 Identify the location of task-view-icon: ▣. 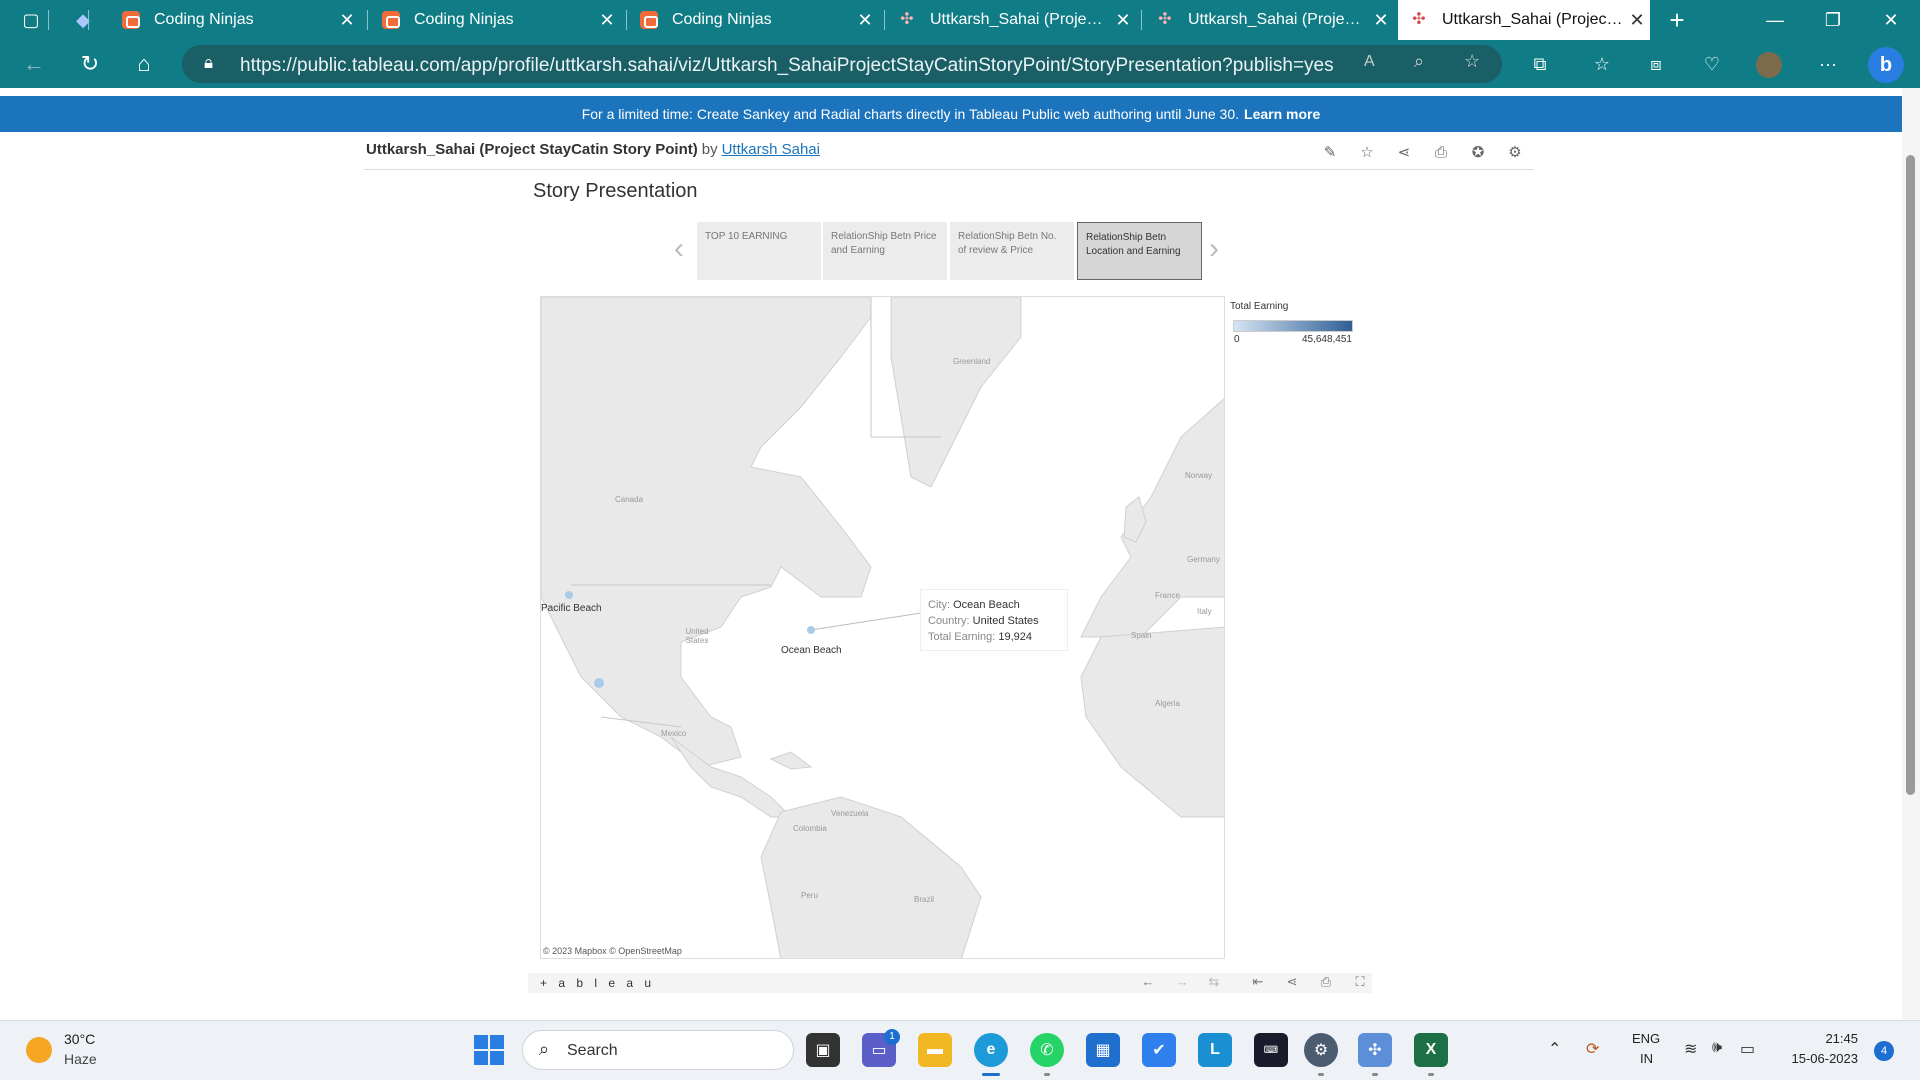
(823, 1050).